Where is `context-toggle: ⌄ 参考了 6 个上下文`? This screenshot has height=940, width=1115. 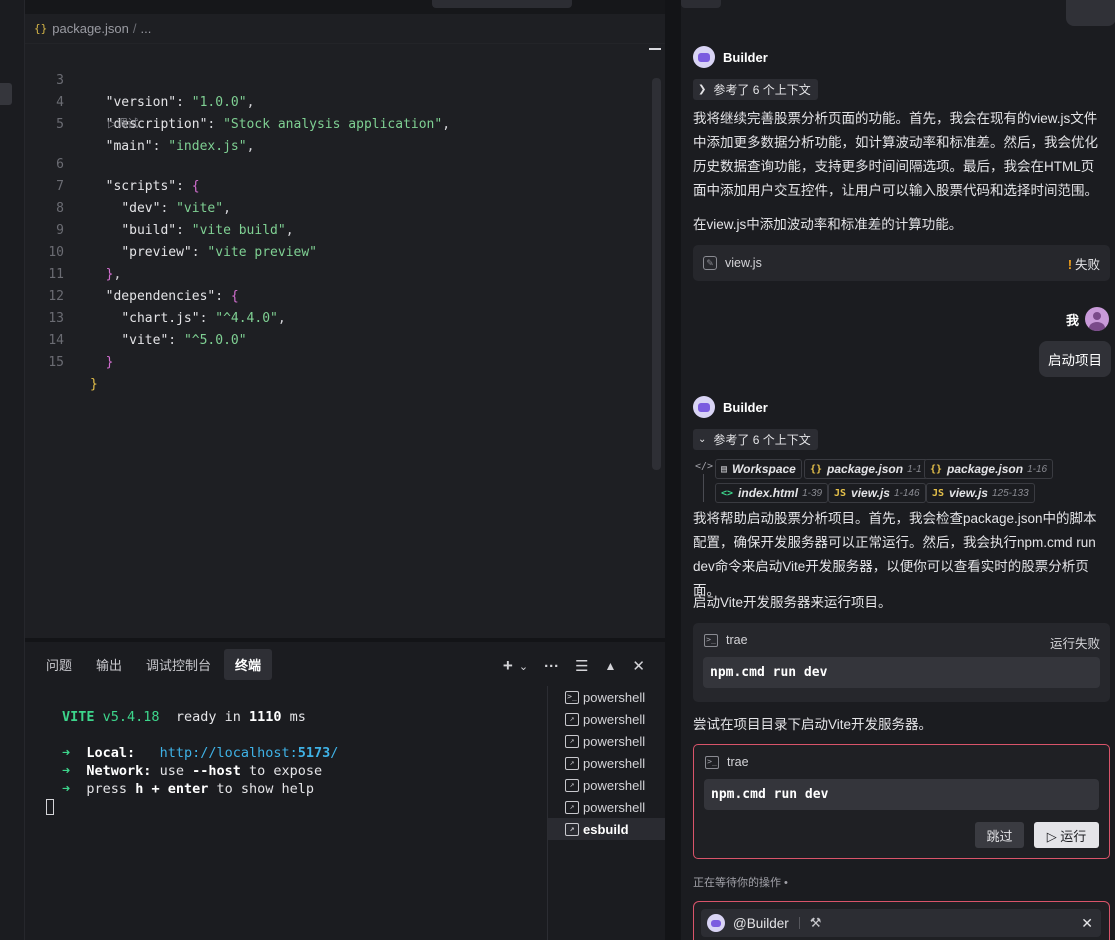
context-toggle: ⌄ 参考了 6 个上下文 is located at coordinates (755, 439).